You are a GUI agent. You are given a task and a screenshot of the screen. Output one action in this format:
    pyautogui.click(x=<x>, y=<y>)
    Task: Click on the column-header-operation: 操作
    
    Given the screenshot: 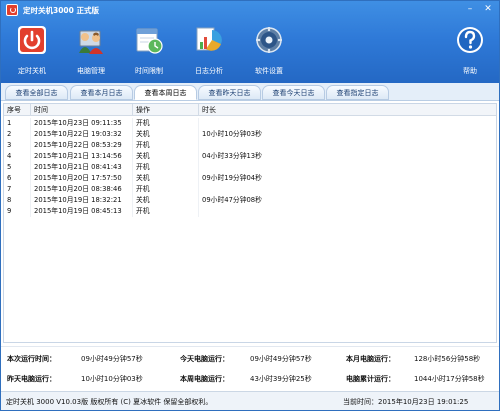 What is the action you would take?
    pyautogui.click(x=166, y=110)
    